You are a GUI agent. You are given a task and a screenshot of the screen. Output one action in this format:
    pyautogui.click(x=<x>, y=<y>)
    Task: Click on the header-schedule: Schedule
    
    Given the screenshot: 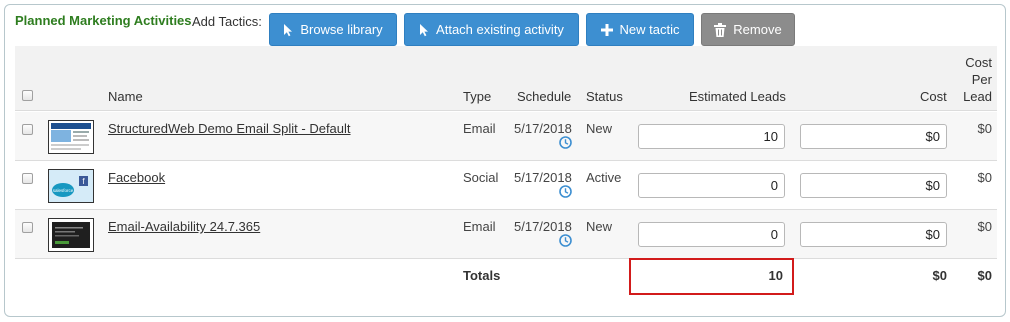 What is the action you would take?
    pyautogui.click(x=544, y=96)
    